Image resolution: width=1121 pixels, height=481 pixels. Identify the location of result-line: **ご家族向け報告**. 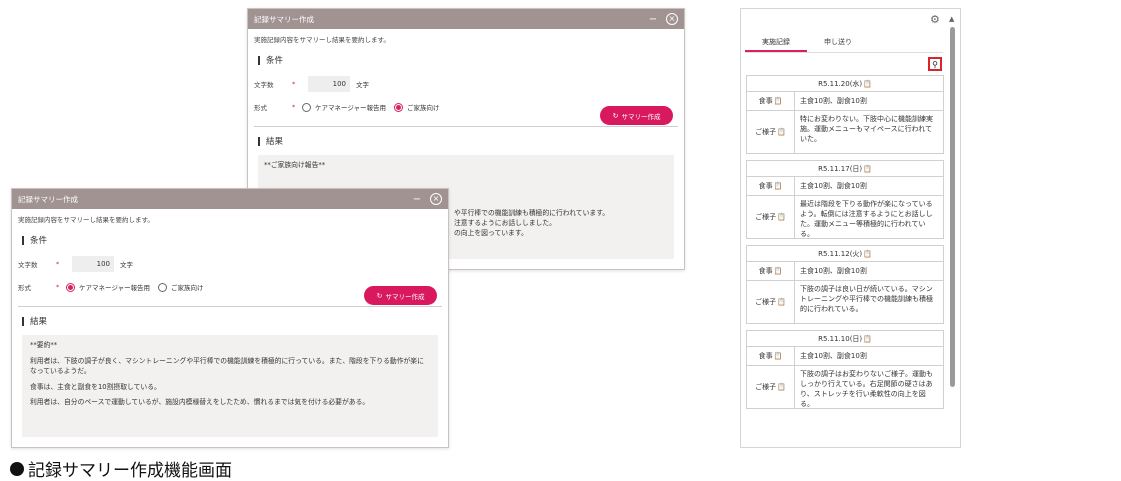
(295, 165).